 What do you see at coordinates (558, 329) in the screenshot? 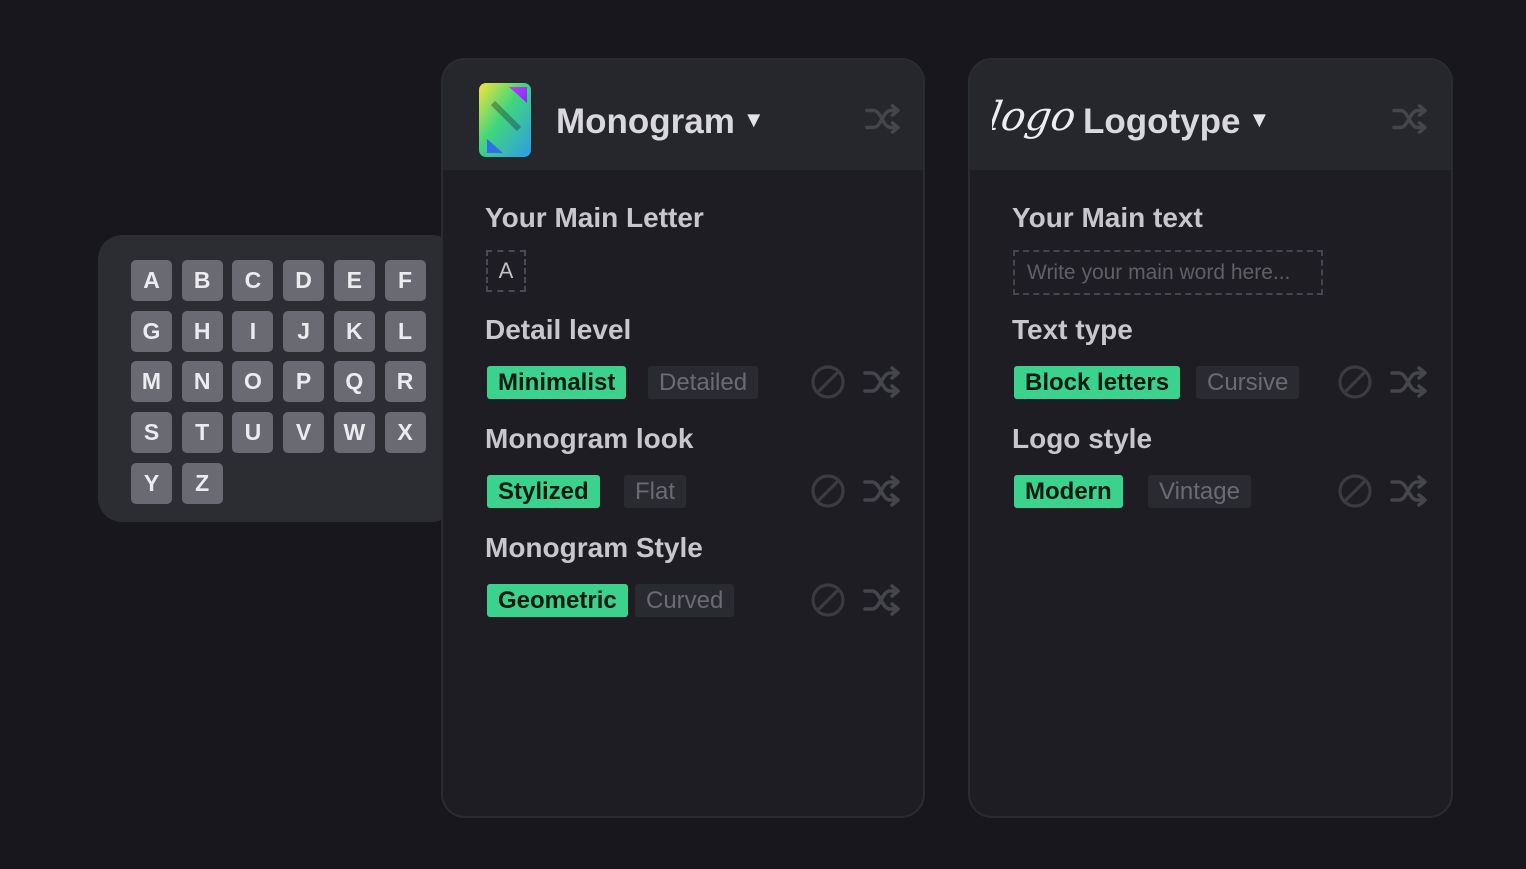
I see `detail-level-label: Detail level` at bounding box center [558, 329].